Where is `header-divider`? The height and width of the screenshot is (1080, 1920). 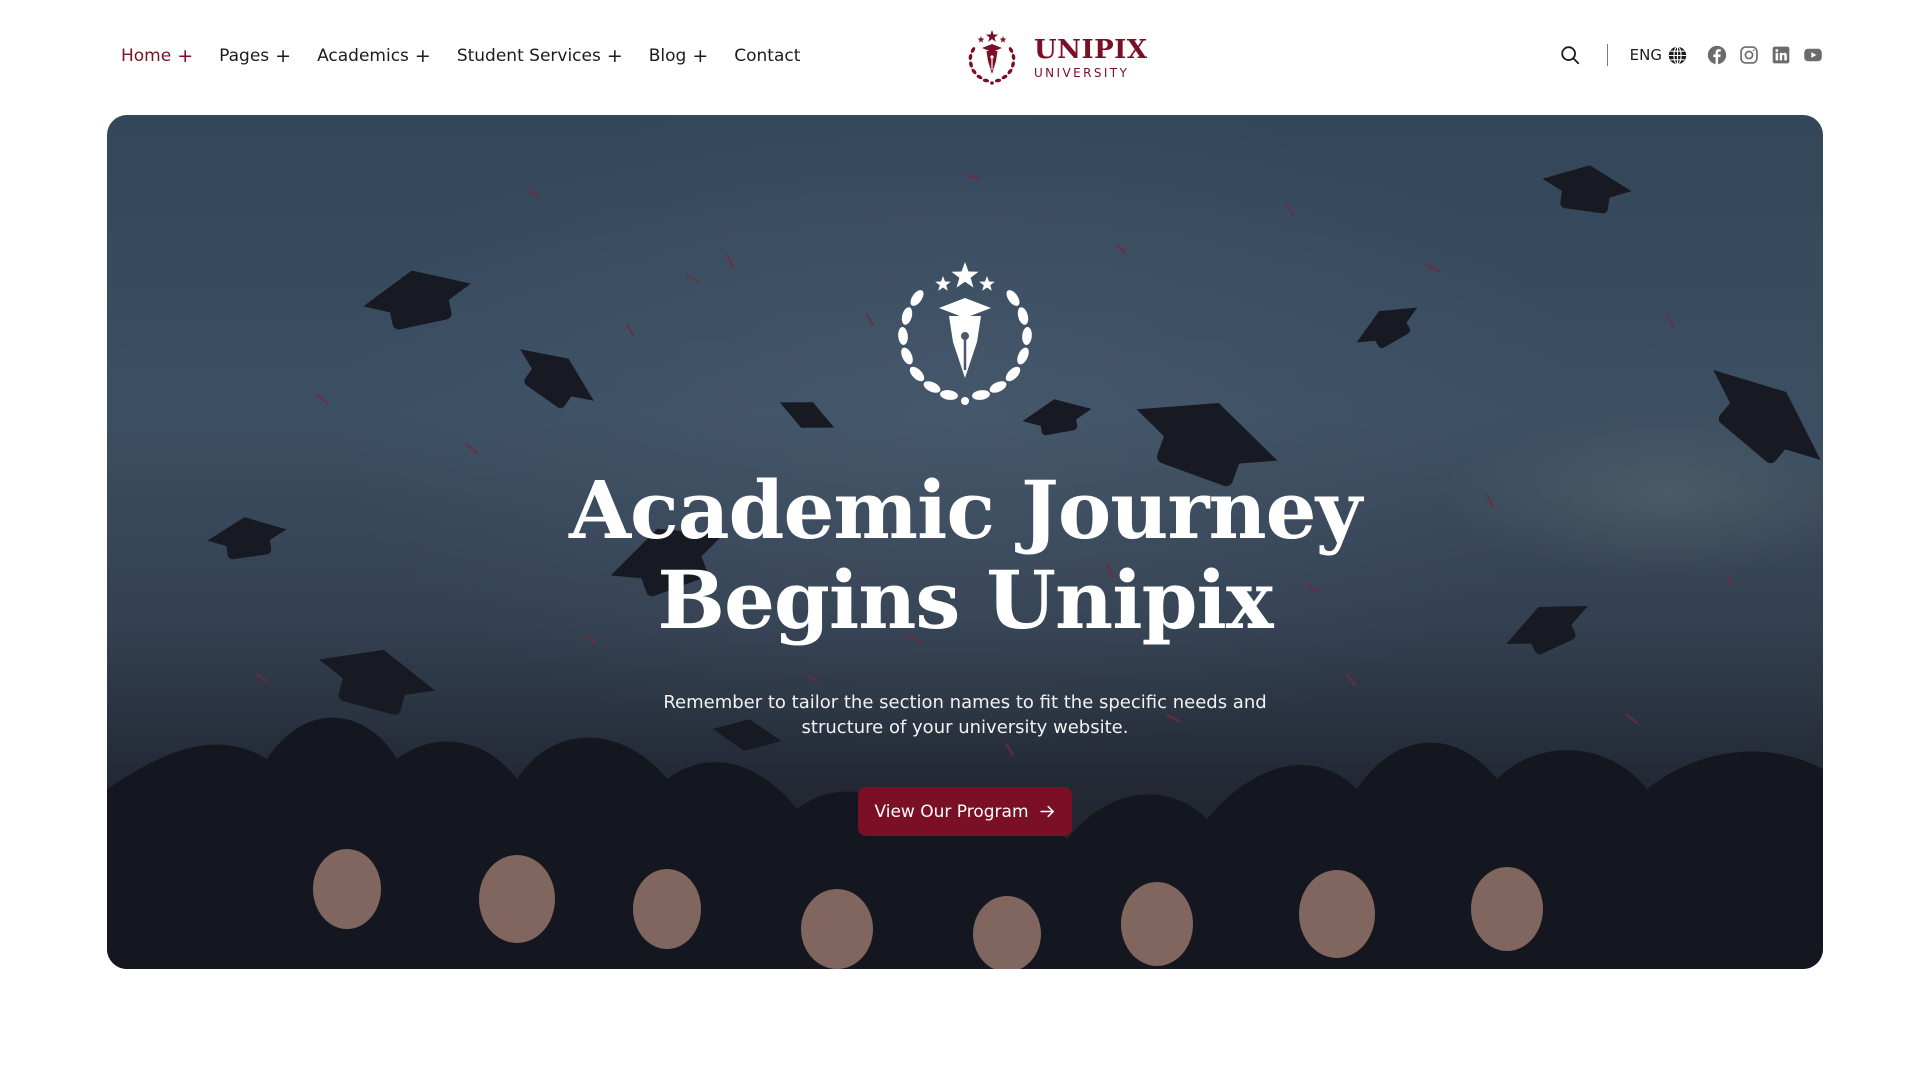 header-divider is located at coordinates (1607, 55).